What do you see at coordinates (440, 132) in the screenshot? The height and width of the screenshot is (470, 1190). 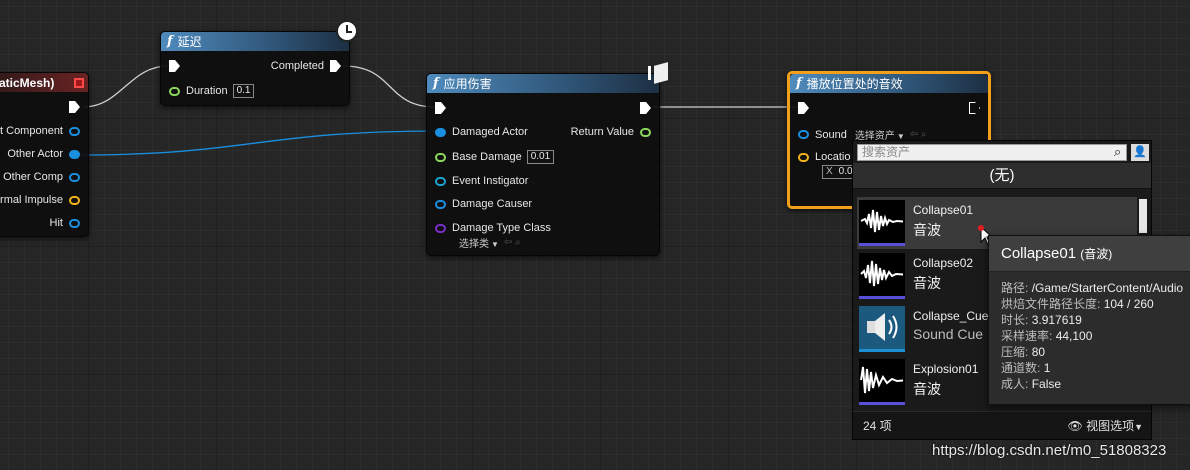 I see `damaged-actor-pin` at bounding box center [440, 132].